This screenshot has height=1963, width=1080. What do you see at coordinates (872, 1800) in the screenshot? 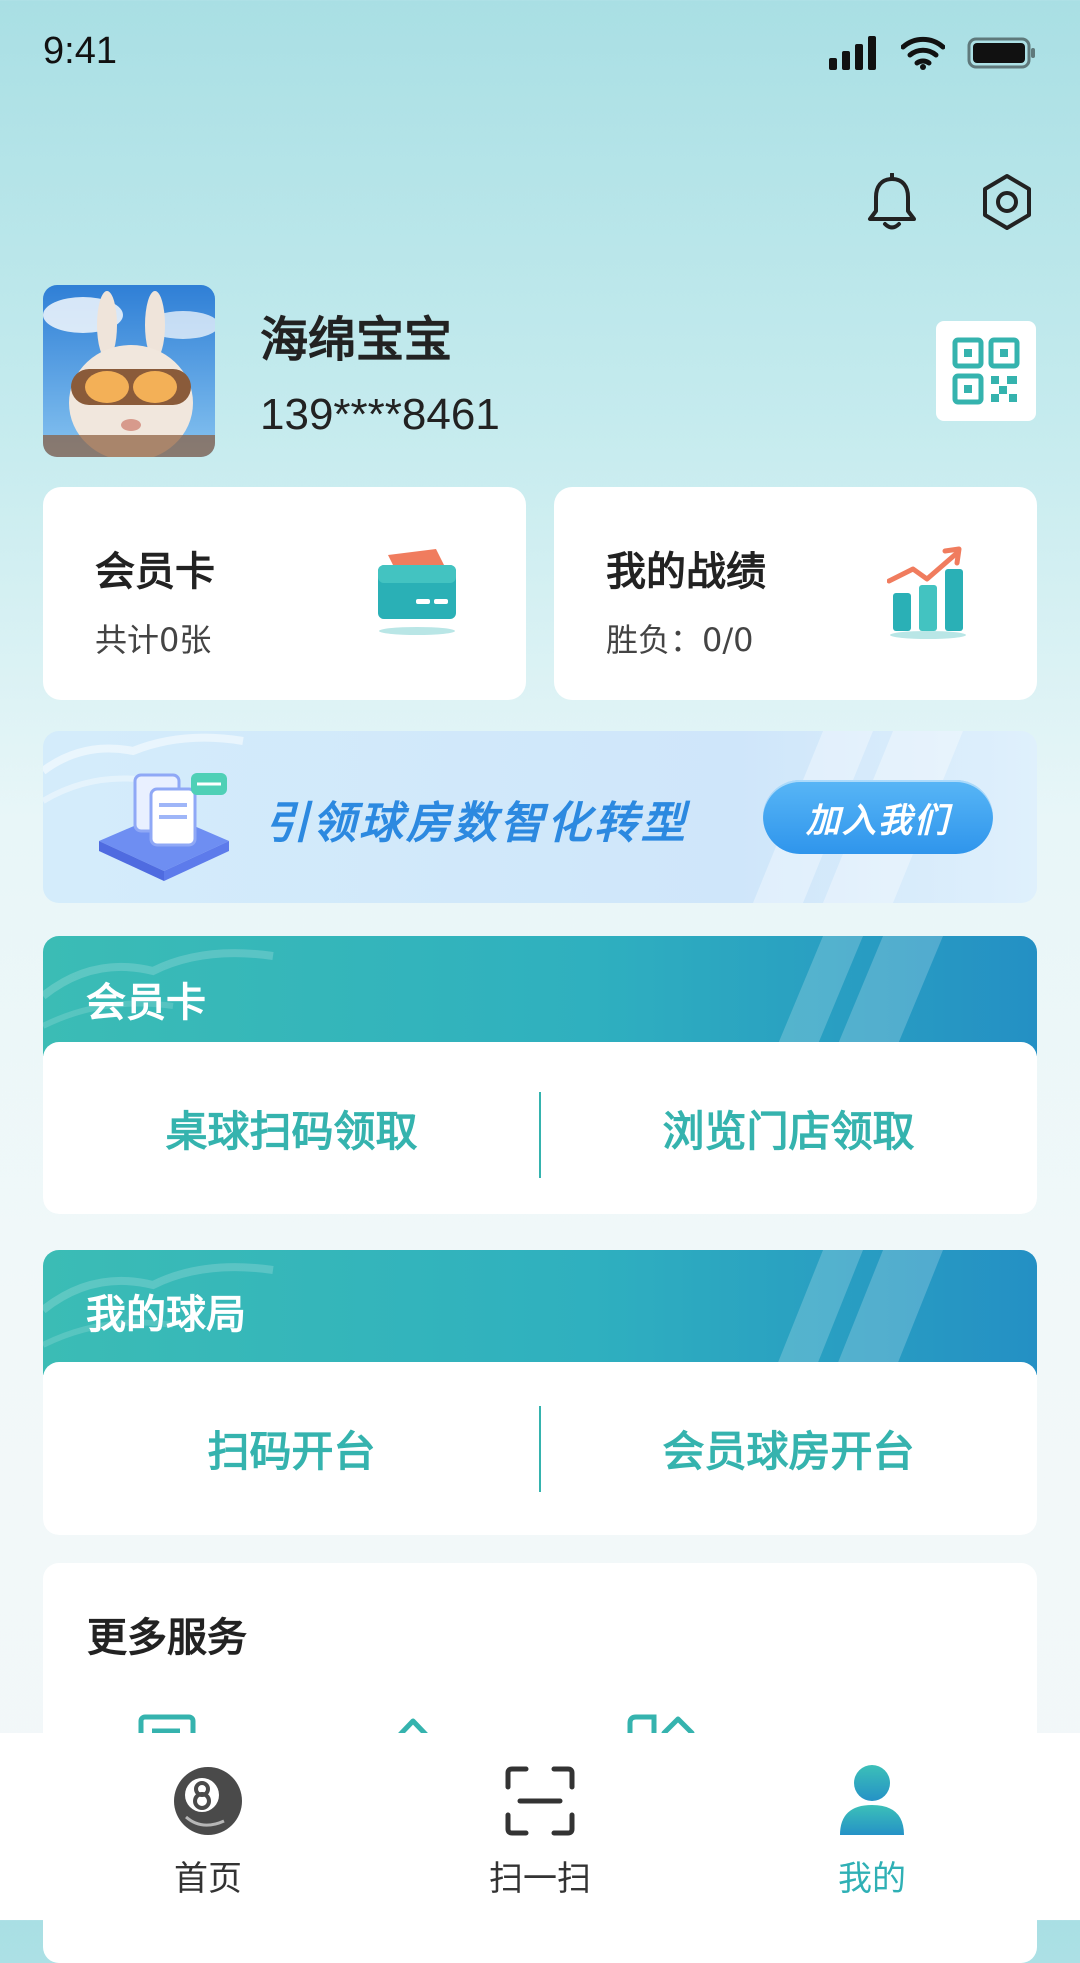
I see `user-icon` at bounding box center [872, 1800].